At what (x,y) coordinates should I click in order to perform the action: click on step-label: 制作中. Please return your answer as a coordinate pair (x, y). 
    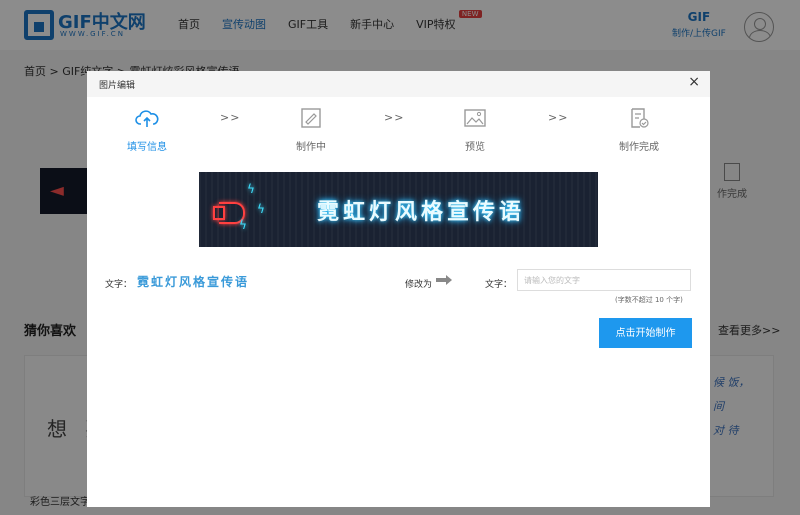
    Looking at the image, I should click on (311, 147).